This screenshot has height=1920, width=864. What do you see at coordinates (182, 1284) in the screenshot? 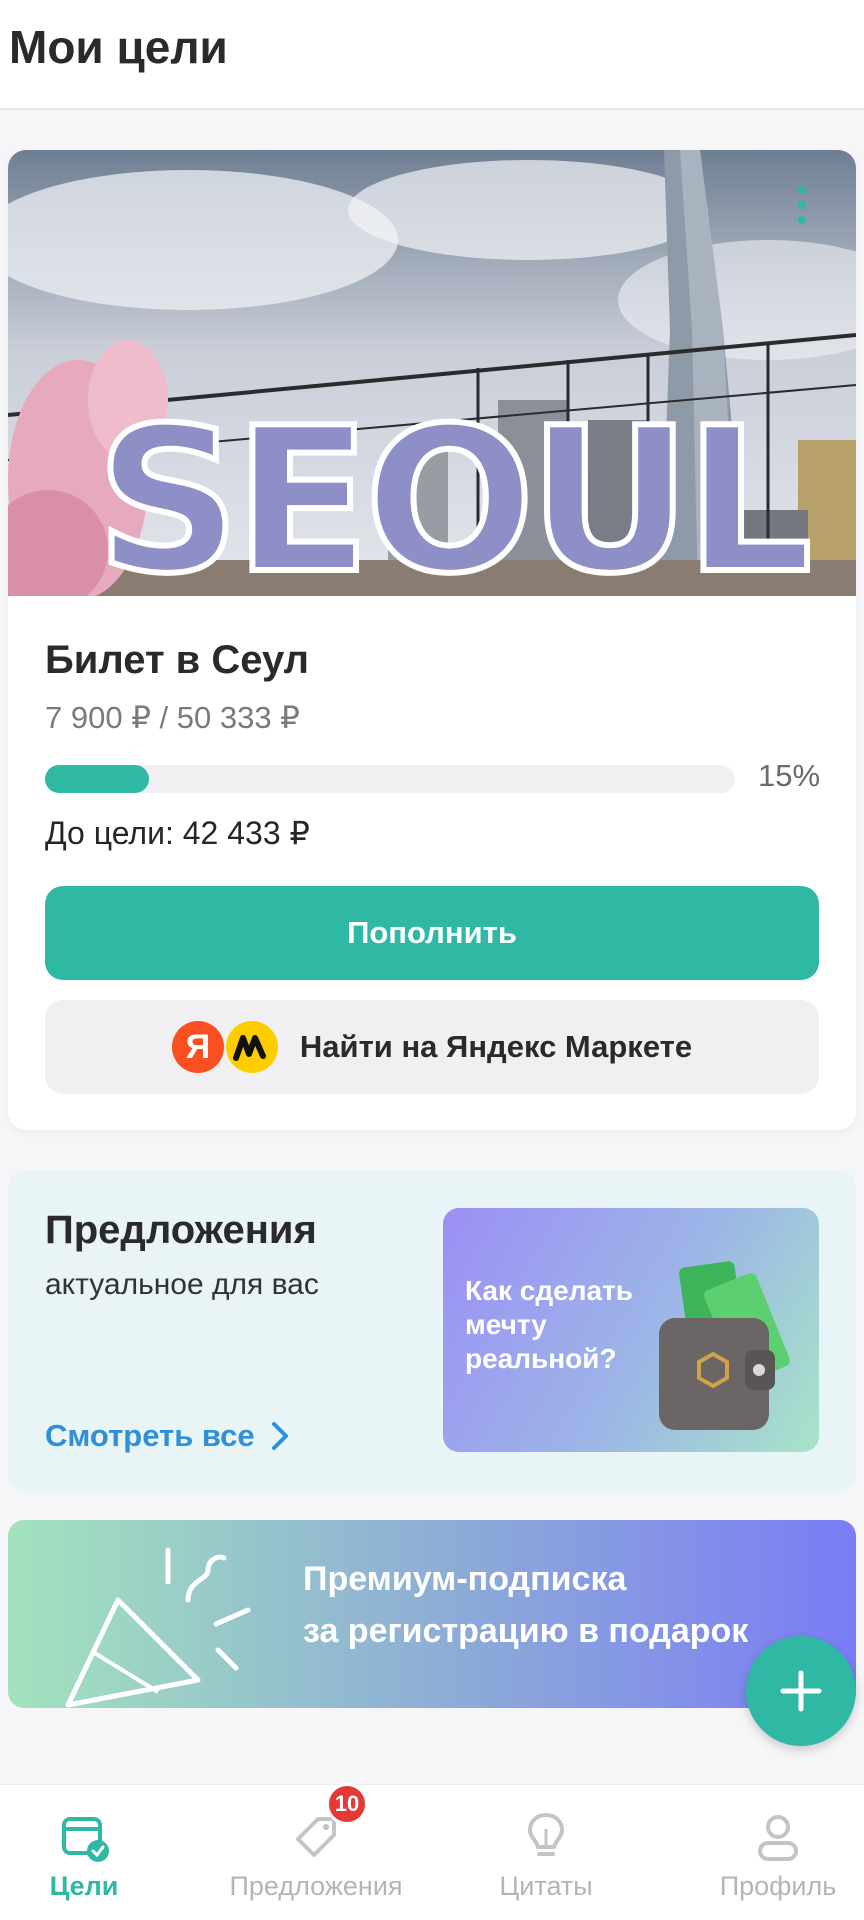
I see `offers-subtitle: актуальное для вас` at bounding box center [182, 1284].